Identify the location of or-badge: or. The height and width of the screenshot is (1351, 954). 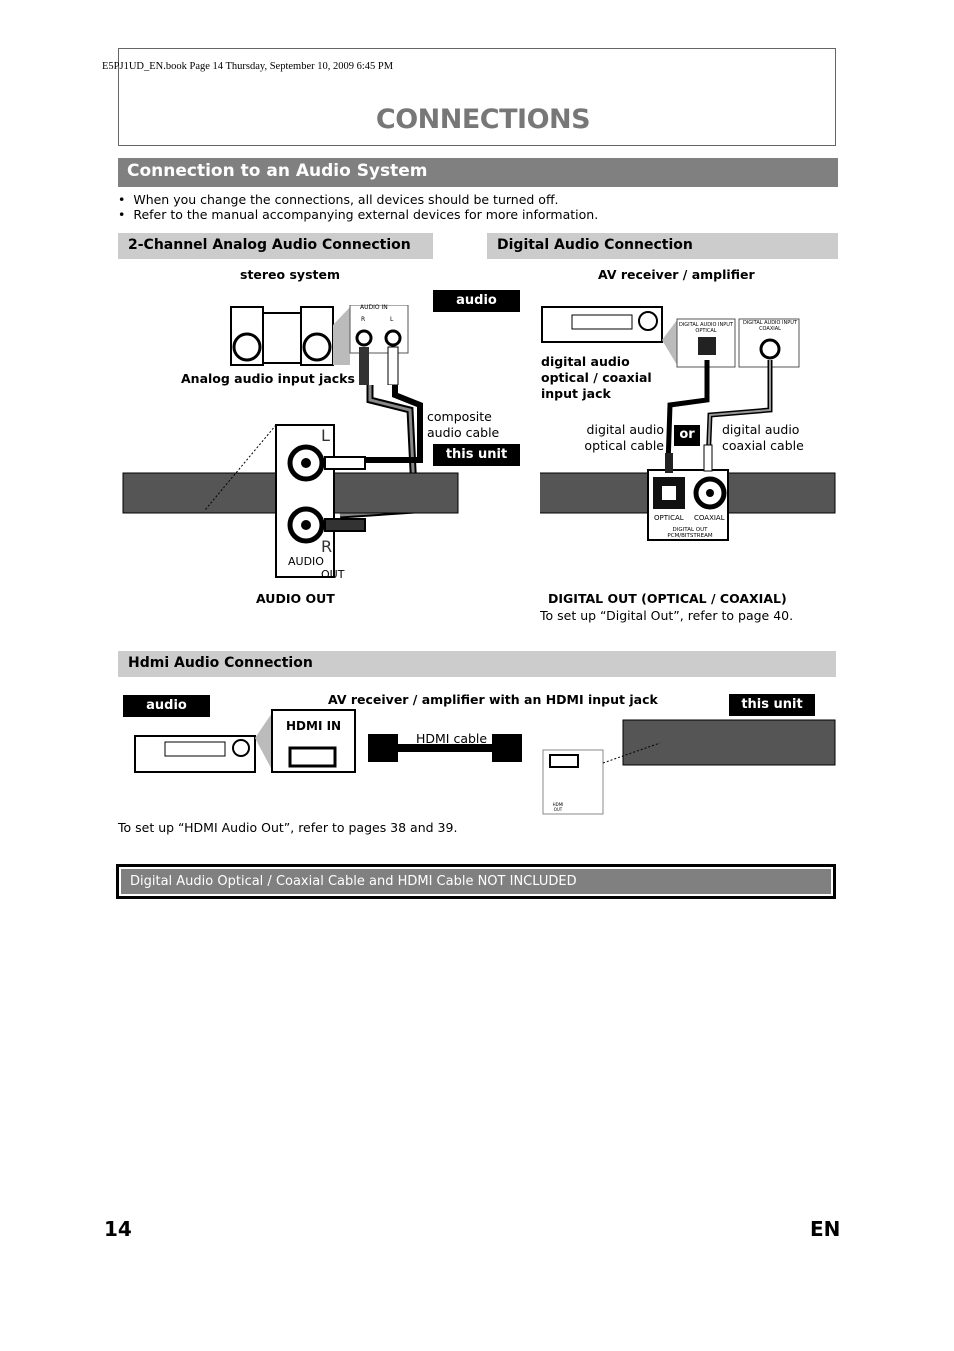
(687, 435).